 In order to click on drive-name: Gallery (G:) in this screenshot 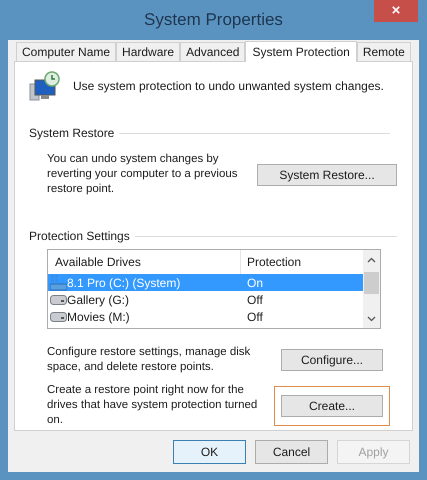, I will do `click(98, 300)`.